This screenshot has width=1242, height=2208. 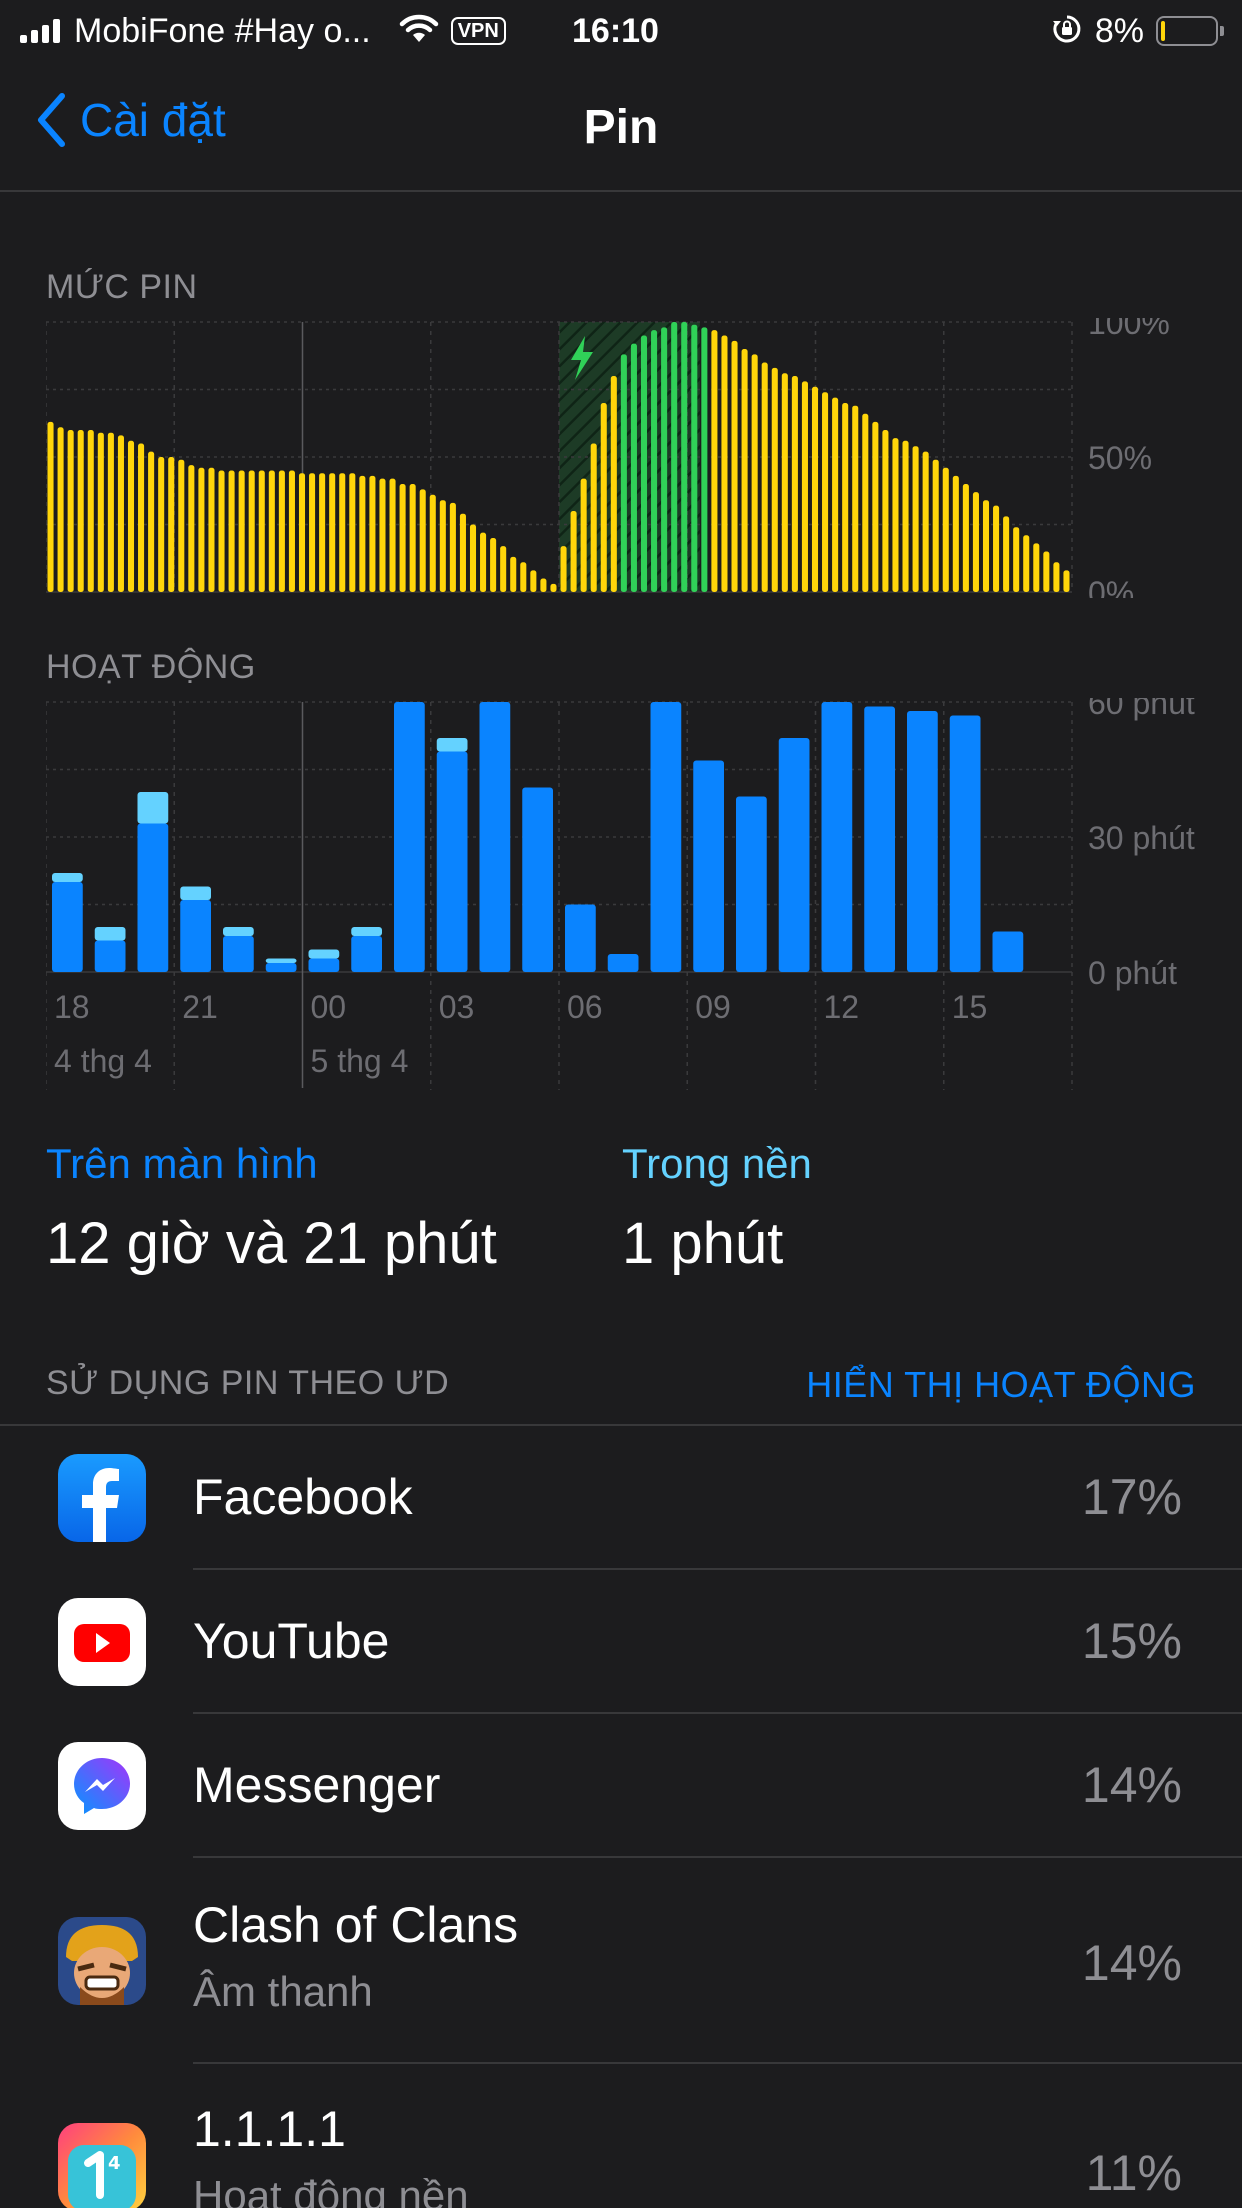 What do you see at coordinates (1131, 1785) in the screenshot?
I see `app-percent: 14%` at bounding box center [1131, 1785].